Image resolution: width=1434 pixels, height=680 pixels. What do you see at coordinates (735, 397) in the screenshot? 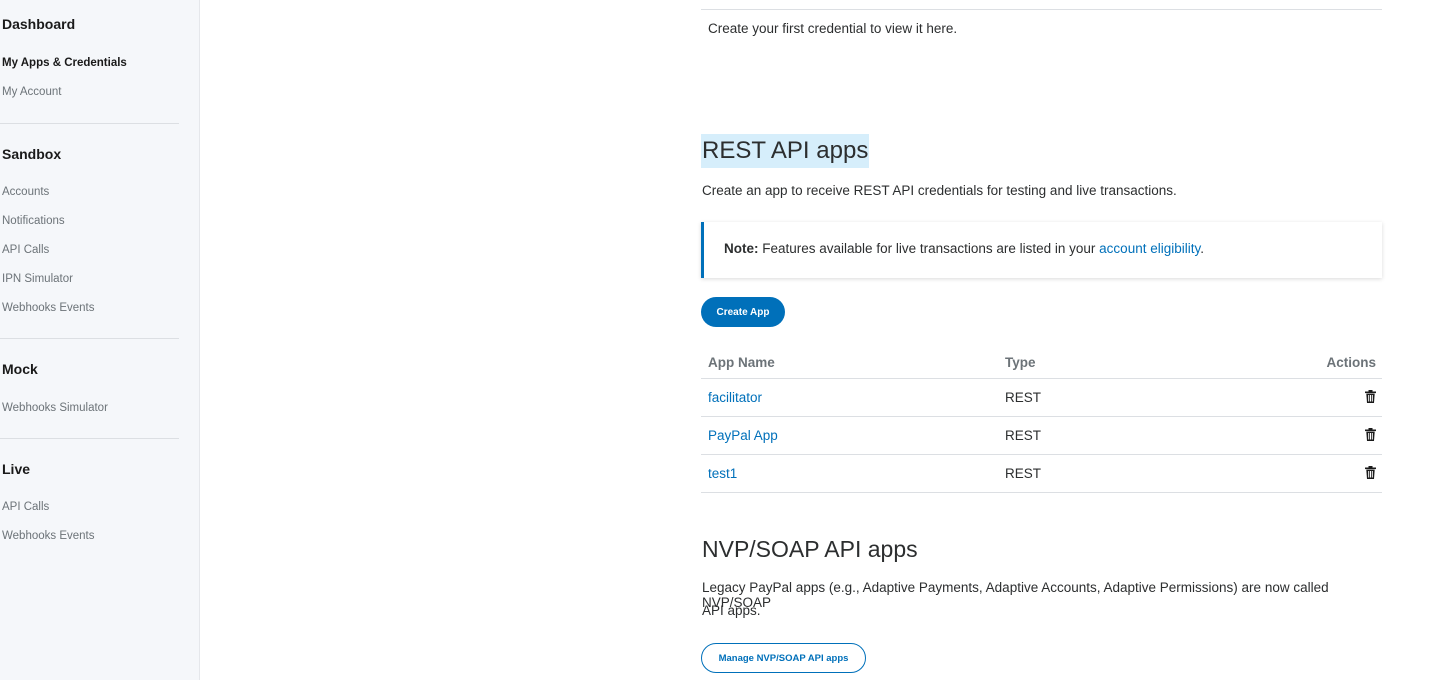
I see `app-name-link: facilitator` at bounding box center [735, 397].